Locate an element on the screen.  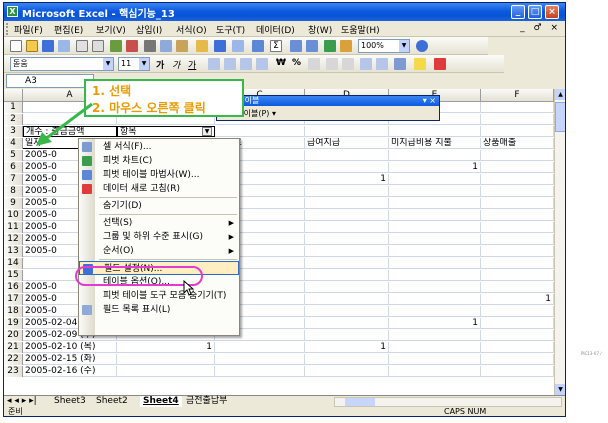
merge-center-icon is located at coordinates (262, 64).